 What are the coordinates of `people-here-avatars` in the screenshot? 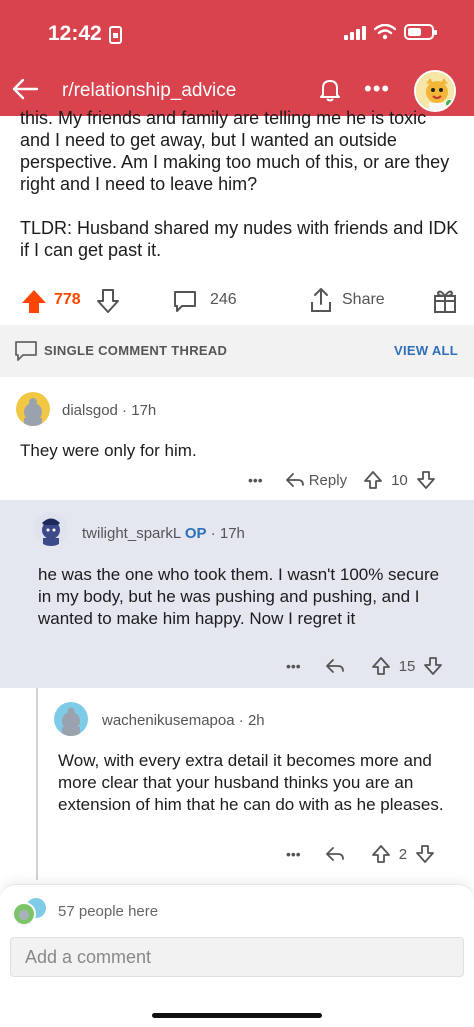 It's located at (30, 912).